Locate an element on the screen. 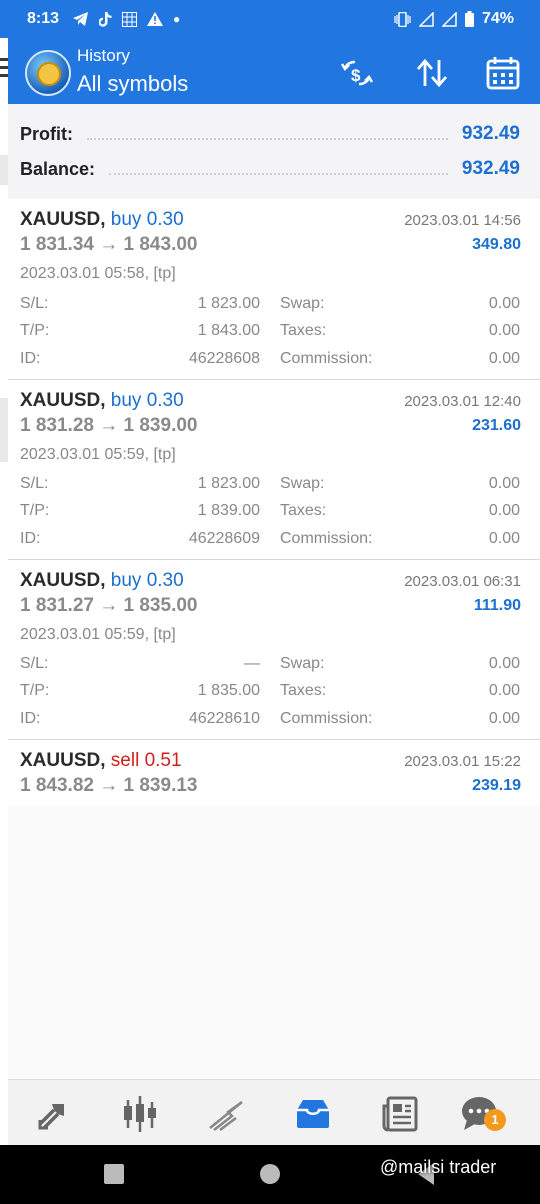  account-summary: Profit: 932.49 Balance: 932.49 is located at coordinates (274, 152).